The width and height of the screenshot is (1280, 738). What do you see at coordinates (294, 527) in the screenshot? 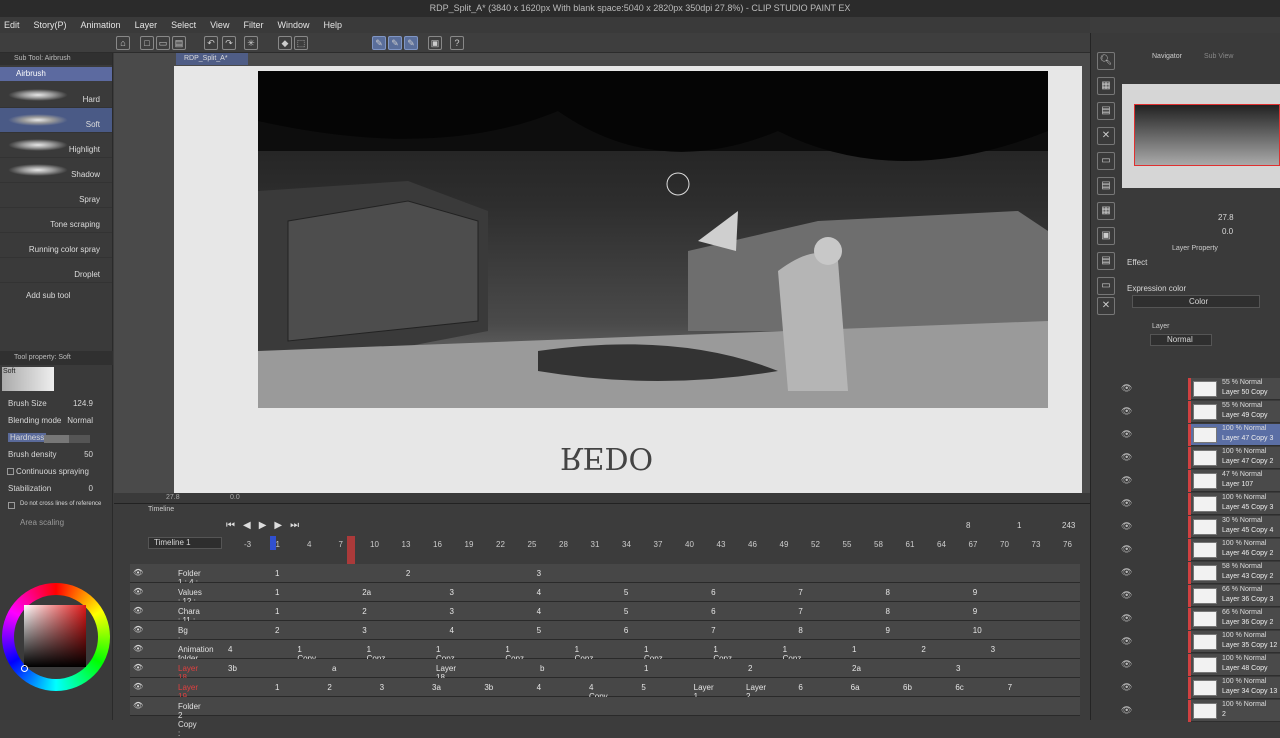
I see `last-frame-icon: ⏭` at bounding box center [294, 527].